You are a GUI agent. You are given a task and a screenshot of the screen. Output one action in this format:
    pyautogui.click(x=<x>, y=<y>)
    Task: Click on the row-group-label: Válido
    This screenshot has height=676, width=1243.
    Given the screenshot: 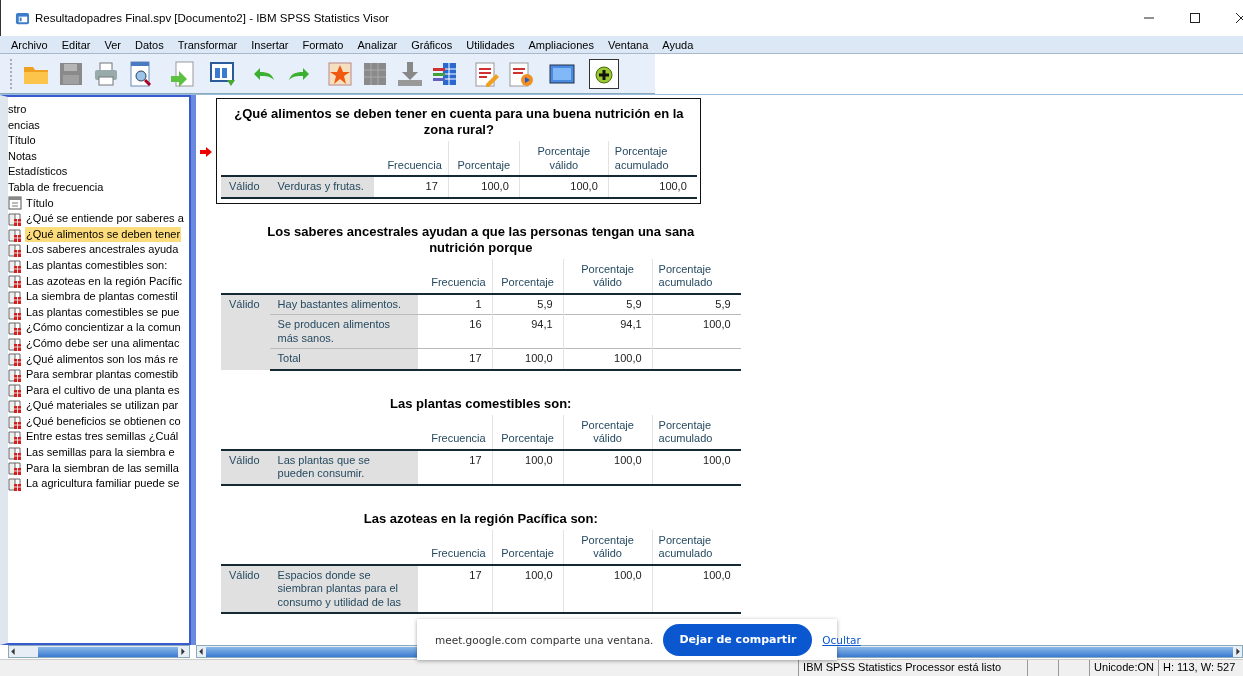 What is the action you would take?
    pyautogui.click(x=244, y=186)
    